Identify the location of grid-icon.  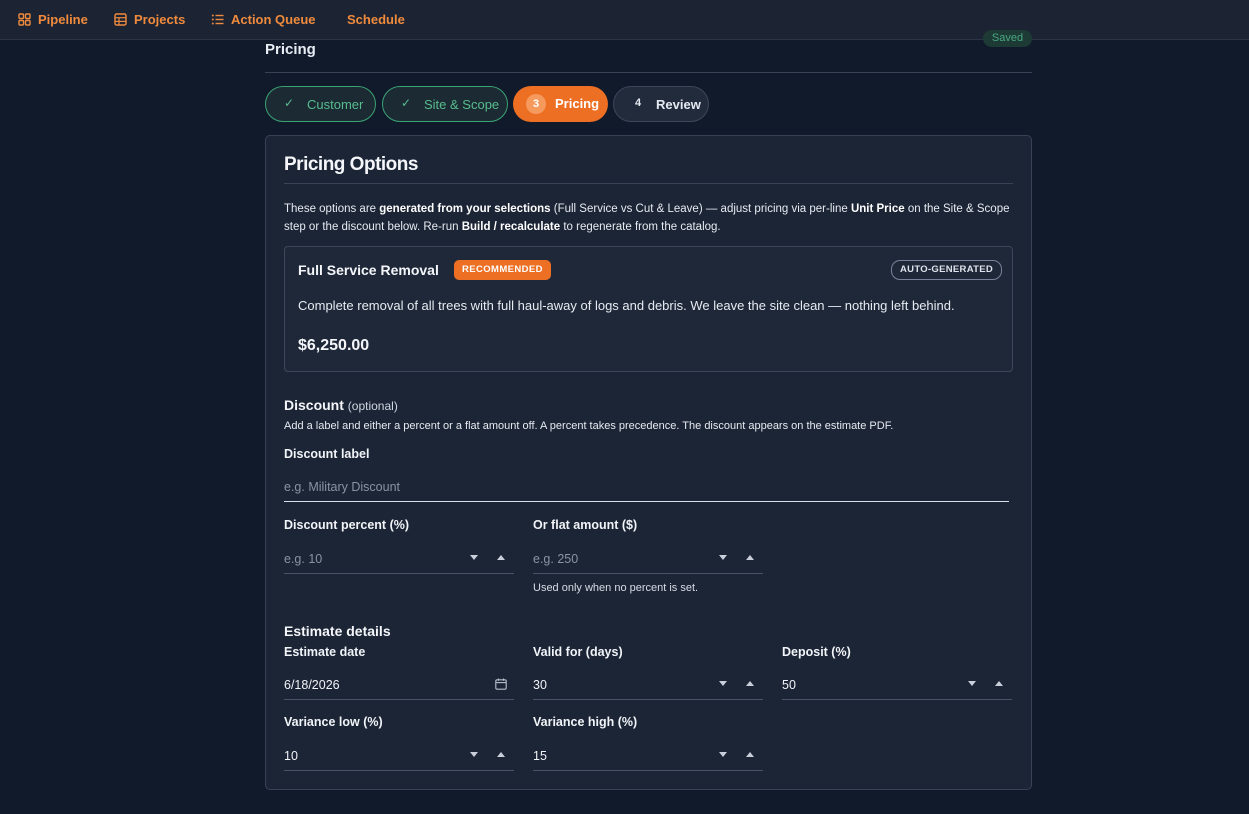
(24, 19).